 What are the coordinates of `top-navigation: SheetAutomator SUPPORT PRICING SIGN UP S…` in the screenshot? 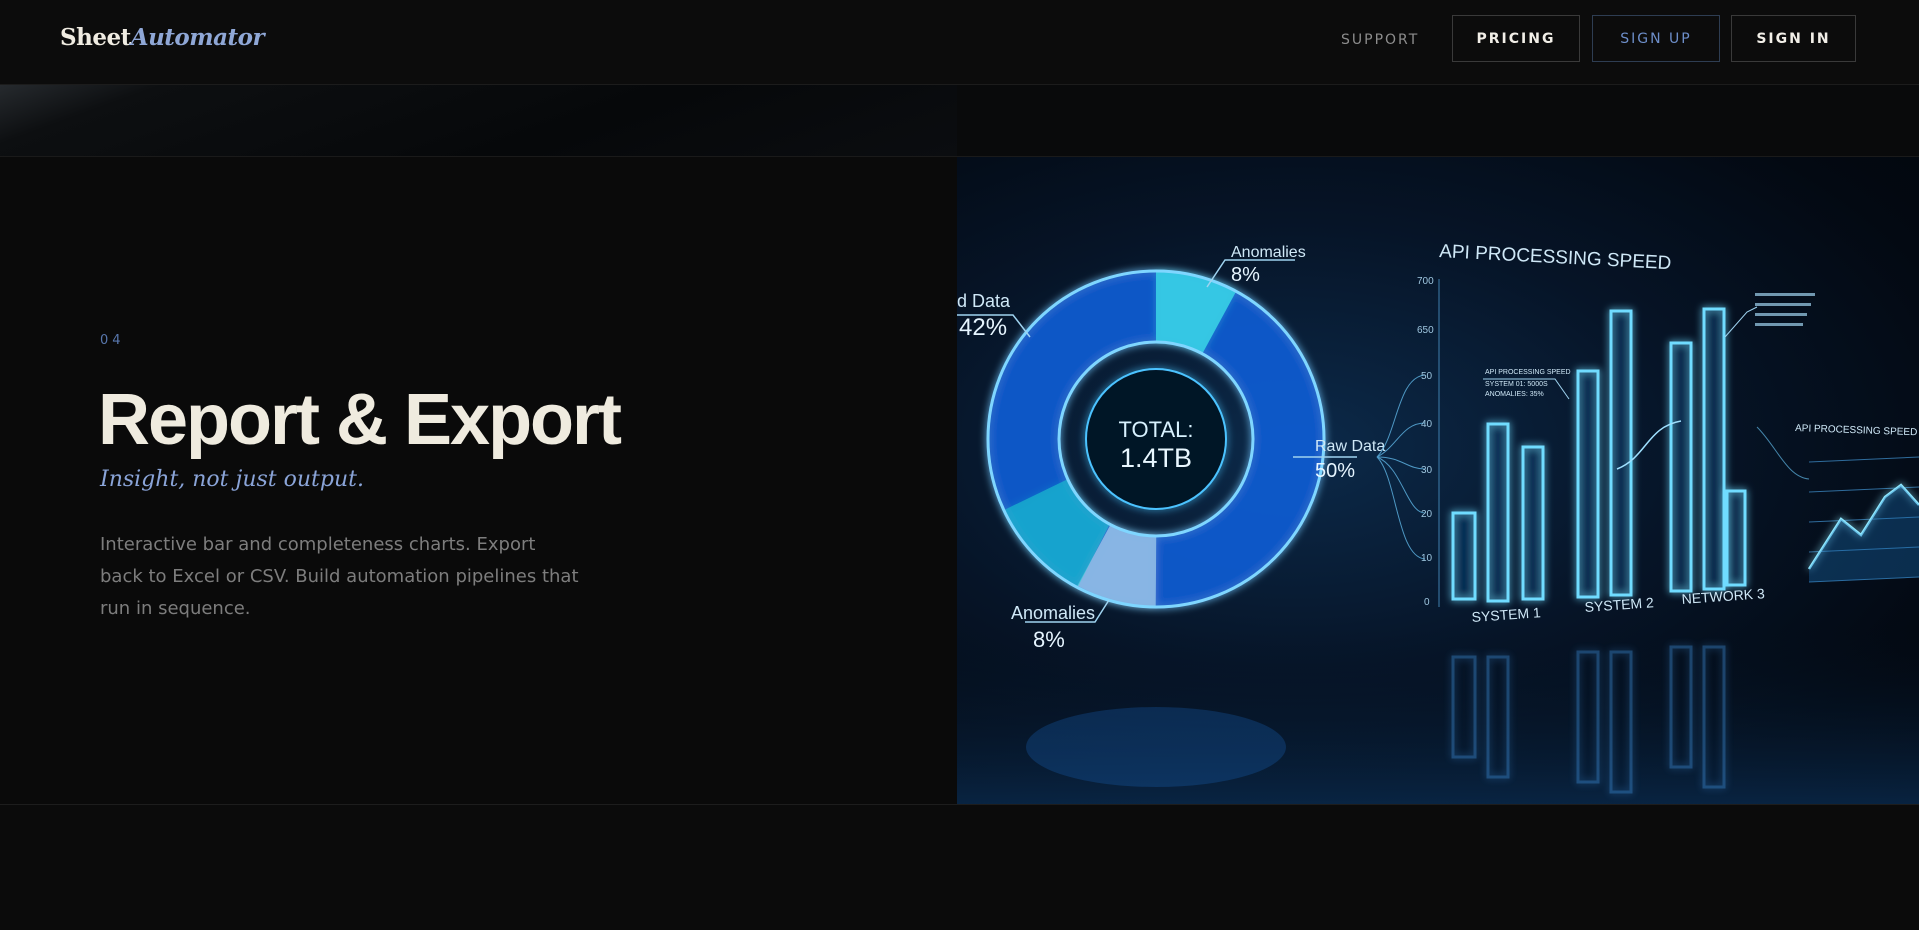 It's located at (959, 42).